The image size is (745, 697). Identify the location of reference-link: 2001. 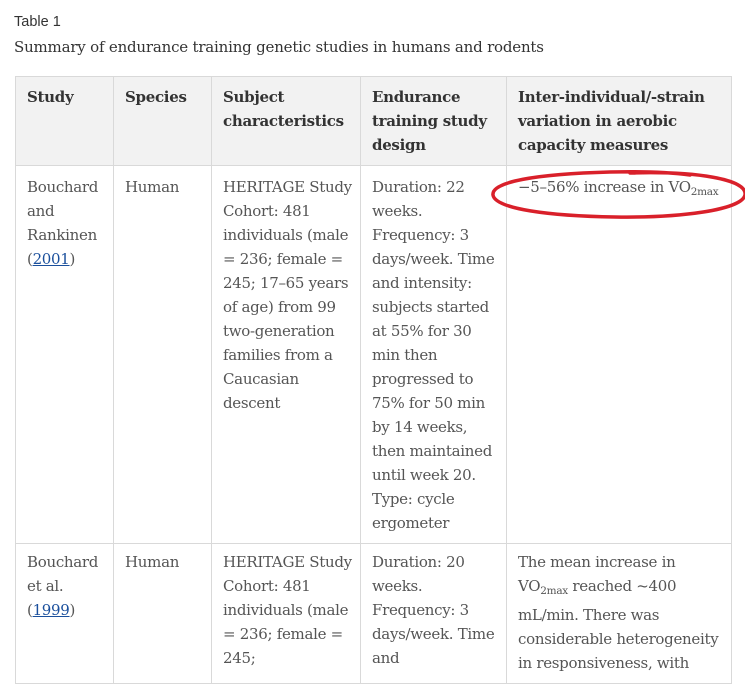
(51, 259).